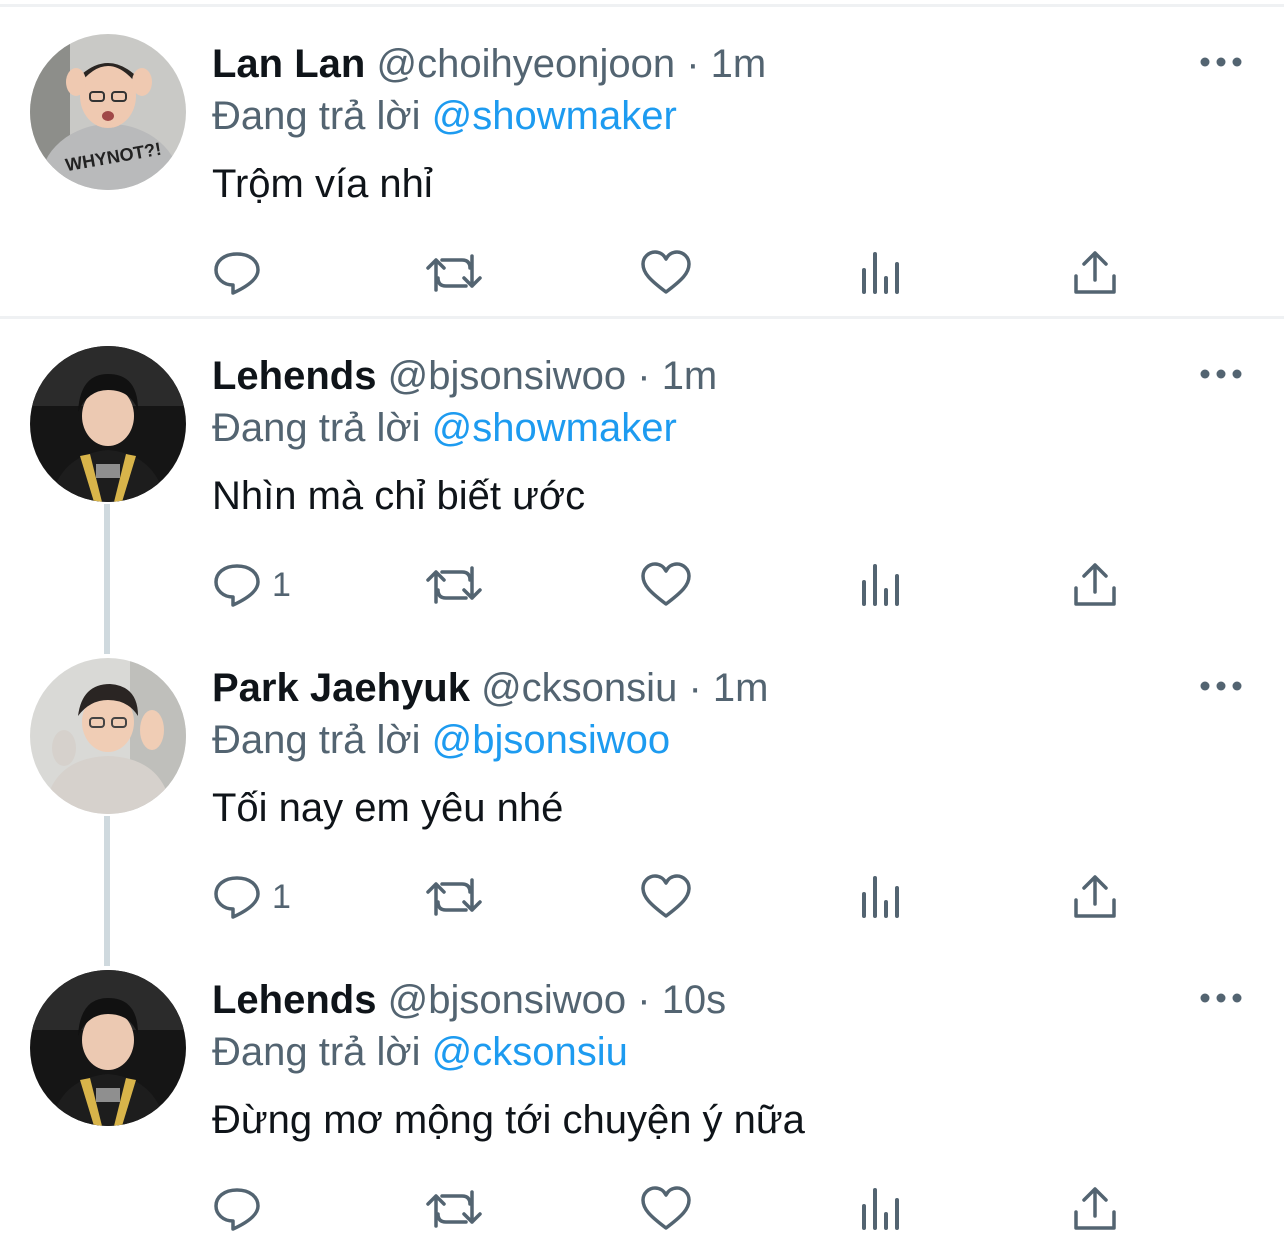 Image resolution: width=1284 pixels, height=1252 pixels. What do you see at coordinates (551, 740) in the screenshot?
I see `mention-link: @bjsonsiwoo` at bounding box center [551, 740].